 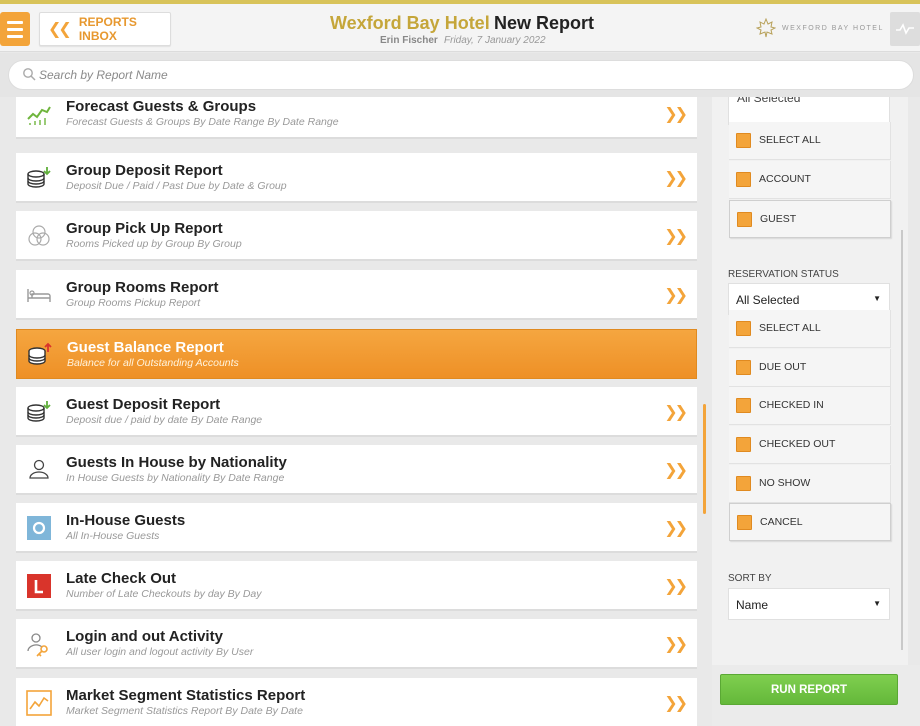 I want to click on maple-leaf-icon, so click(x=766, y=28).